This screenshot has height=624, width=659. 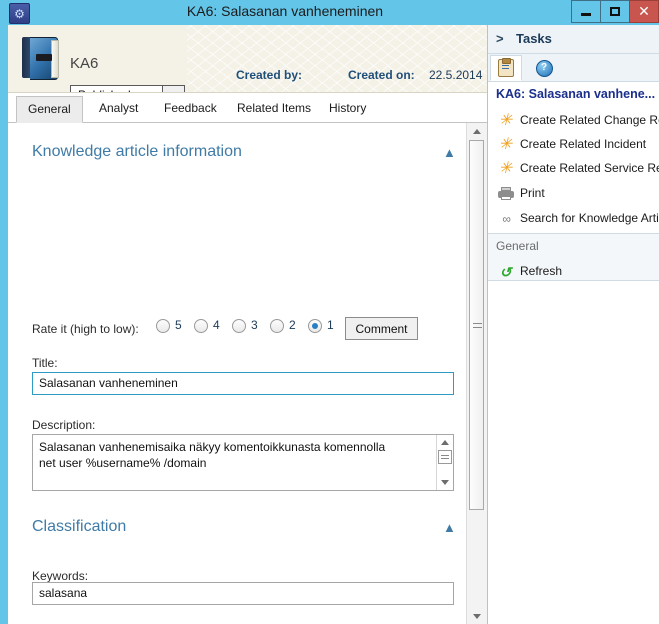 I want to click on triangle-up-icon-main, so click(x=476, y=131).